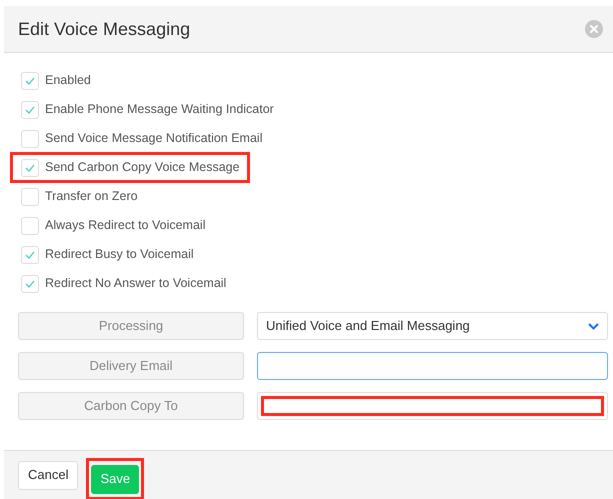 The height and width of the screenshot is (499, 613). Describe the element at coordinates (142, 167) in the screenshot. I see `checkbox-label: Send Carbon Copy Voice Message` at that location.